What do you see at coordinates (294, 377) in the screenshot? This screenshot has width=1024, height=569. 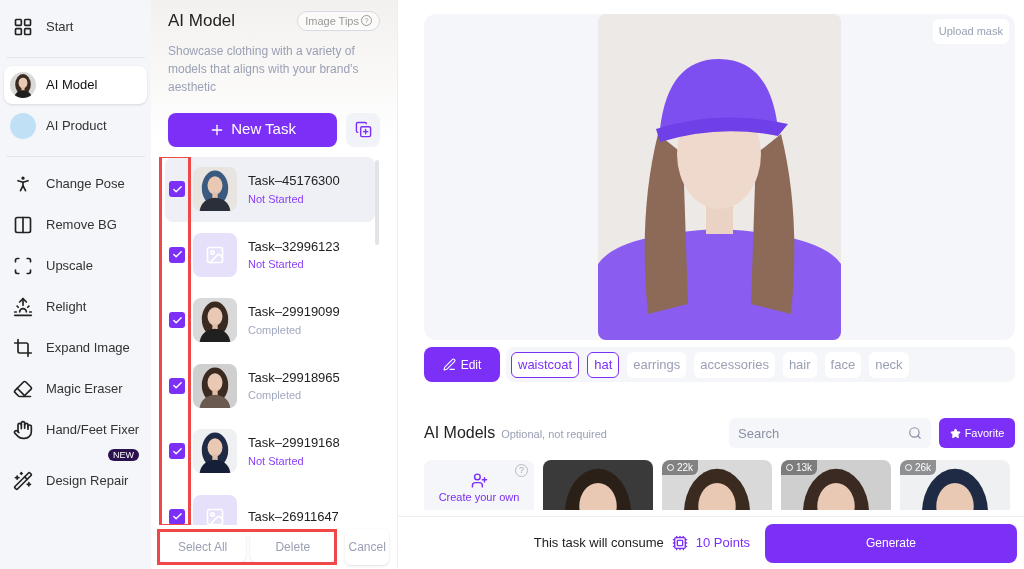 I see `task-name: Task–29918965` at bounding box center [294, 377].